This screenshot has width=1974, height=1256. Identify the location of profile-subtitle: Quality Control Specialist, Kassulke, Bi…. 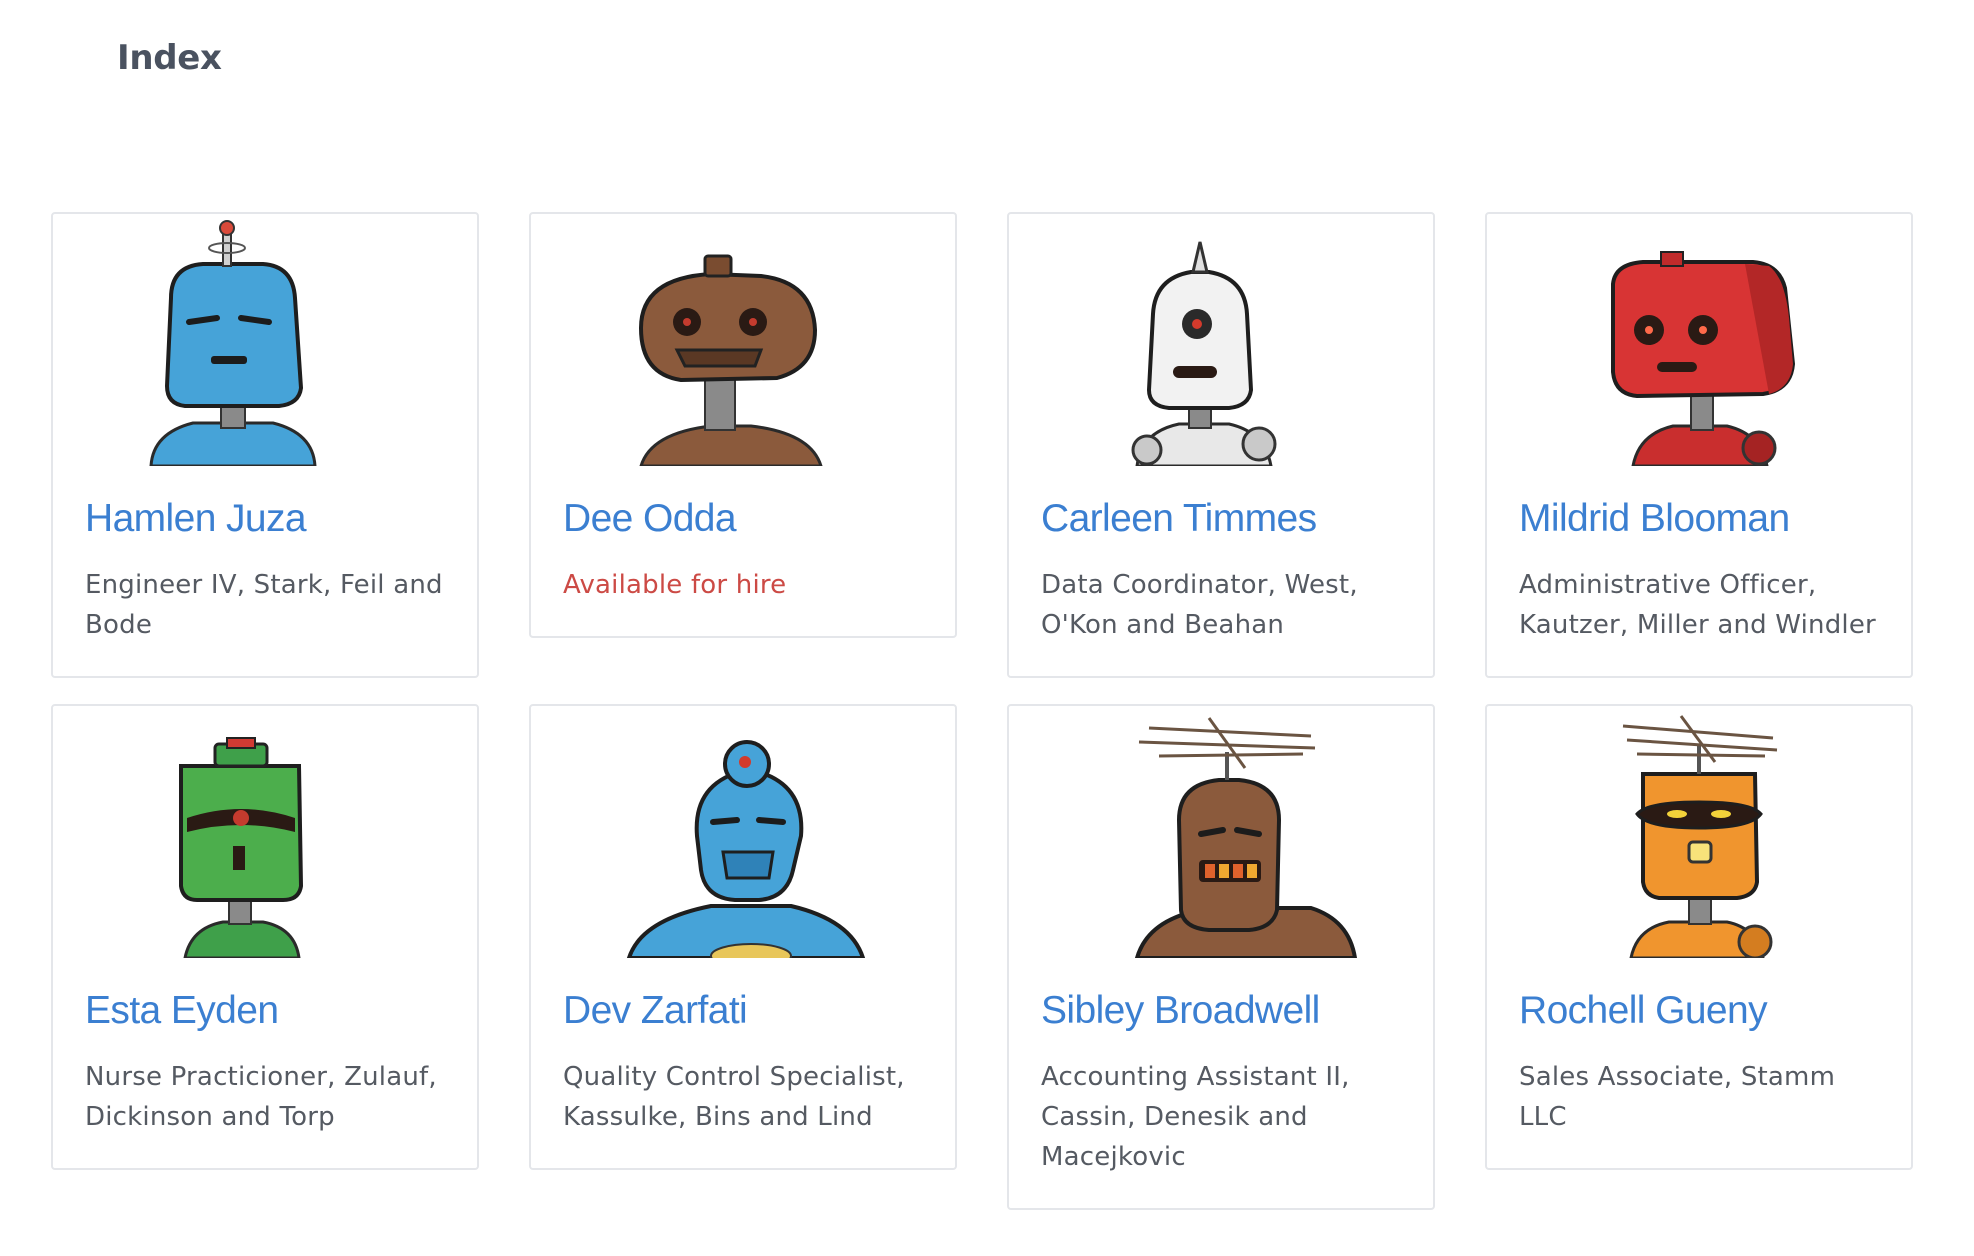
(734, 1097).